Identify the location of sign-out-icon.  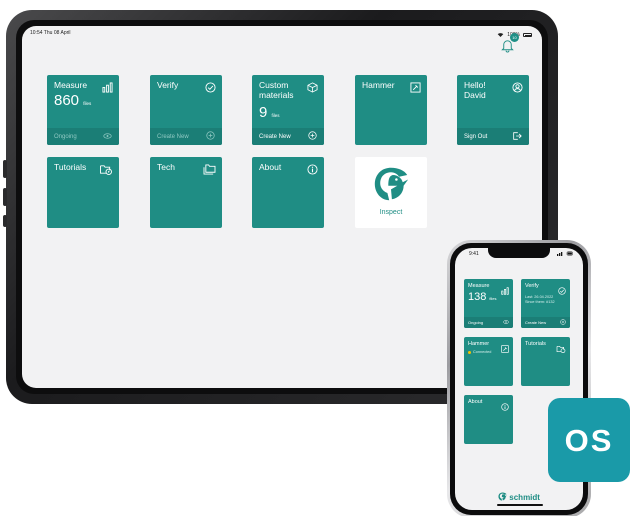
(517, 137).